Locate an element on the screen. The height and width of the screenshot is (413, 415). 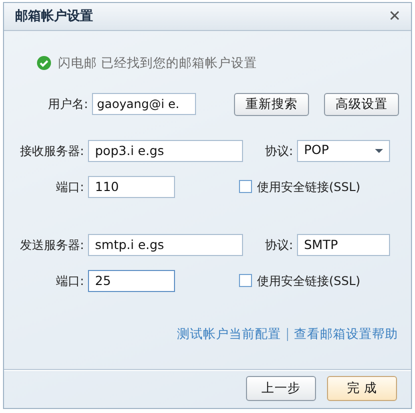
status-message: 闪电邮 已经找到您的邮箱帐户设置 is located at coordinates (157, 63).